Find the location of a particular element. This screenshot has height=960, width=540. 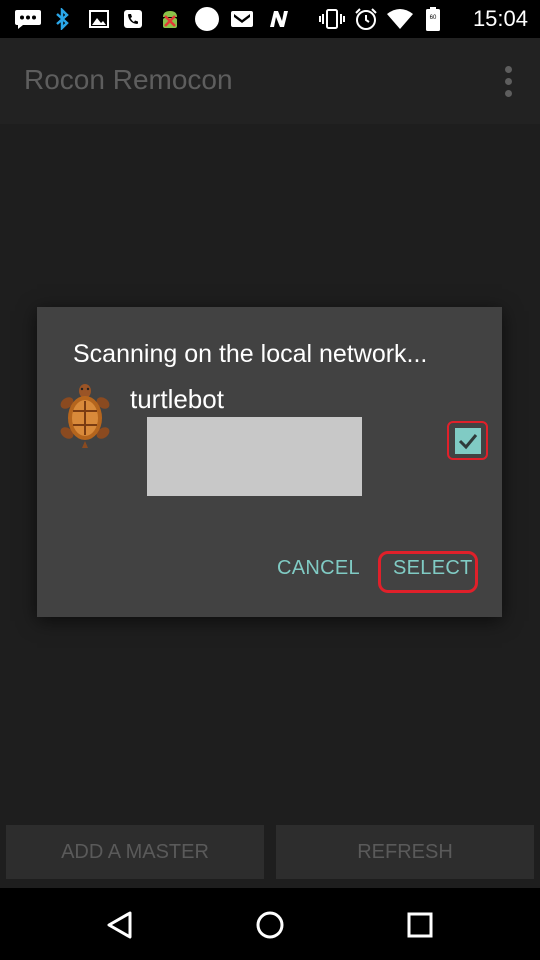

svg-text: 60 is located at coordinates (433, 18).